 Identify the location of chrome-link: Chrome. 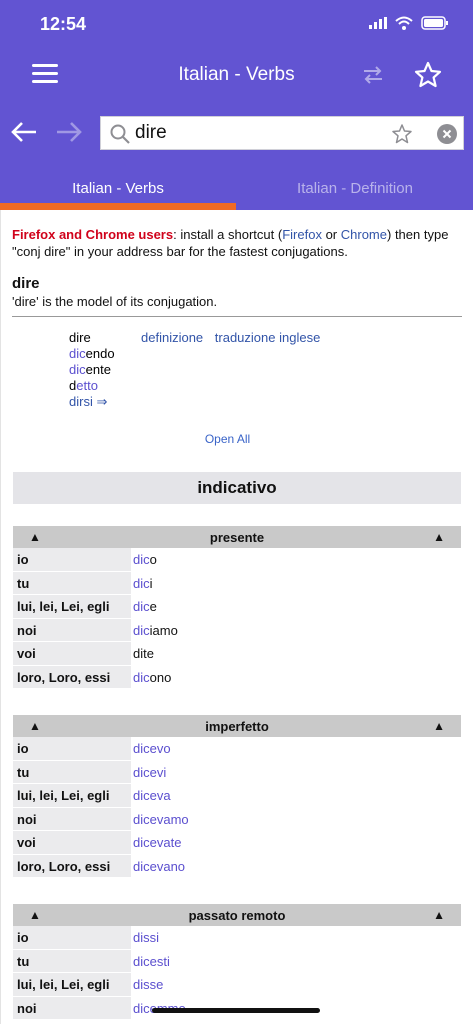
(364, 234).